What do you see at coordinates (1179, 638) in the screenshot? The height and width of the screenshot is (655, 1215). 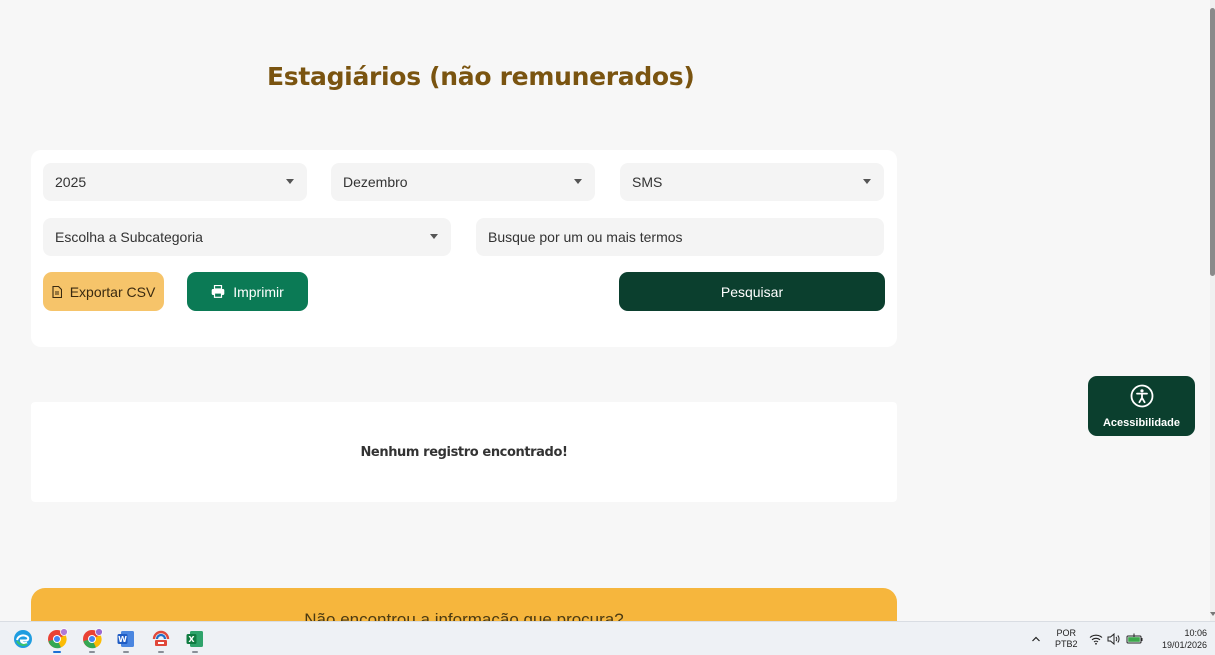 I see `system-clock: 10:06 19/01/2026` at bounding box center [1179, 638].